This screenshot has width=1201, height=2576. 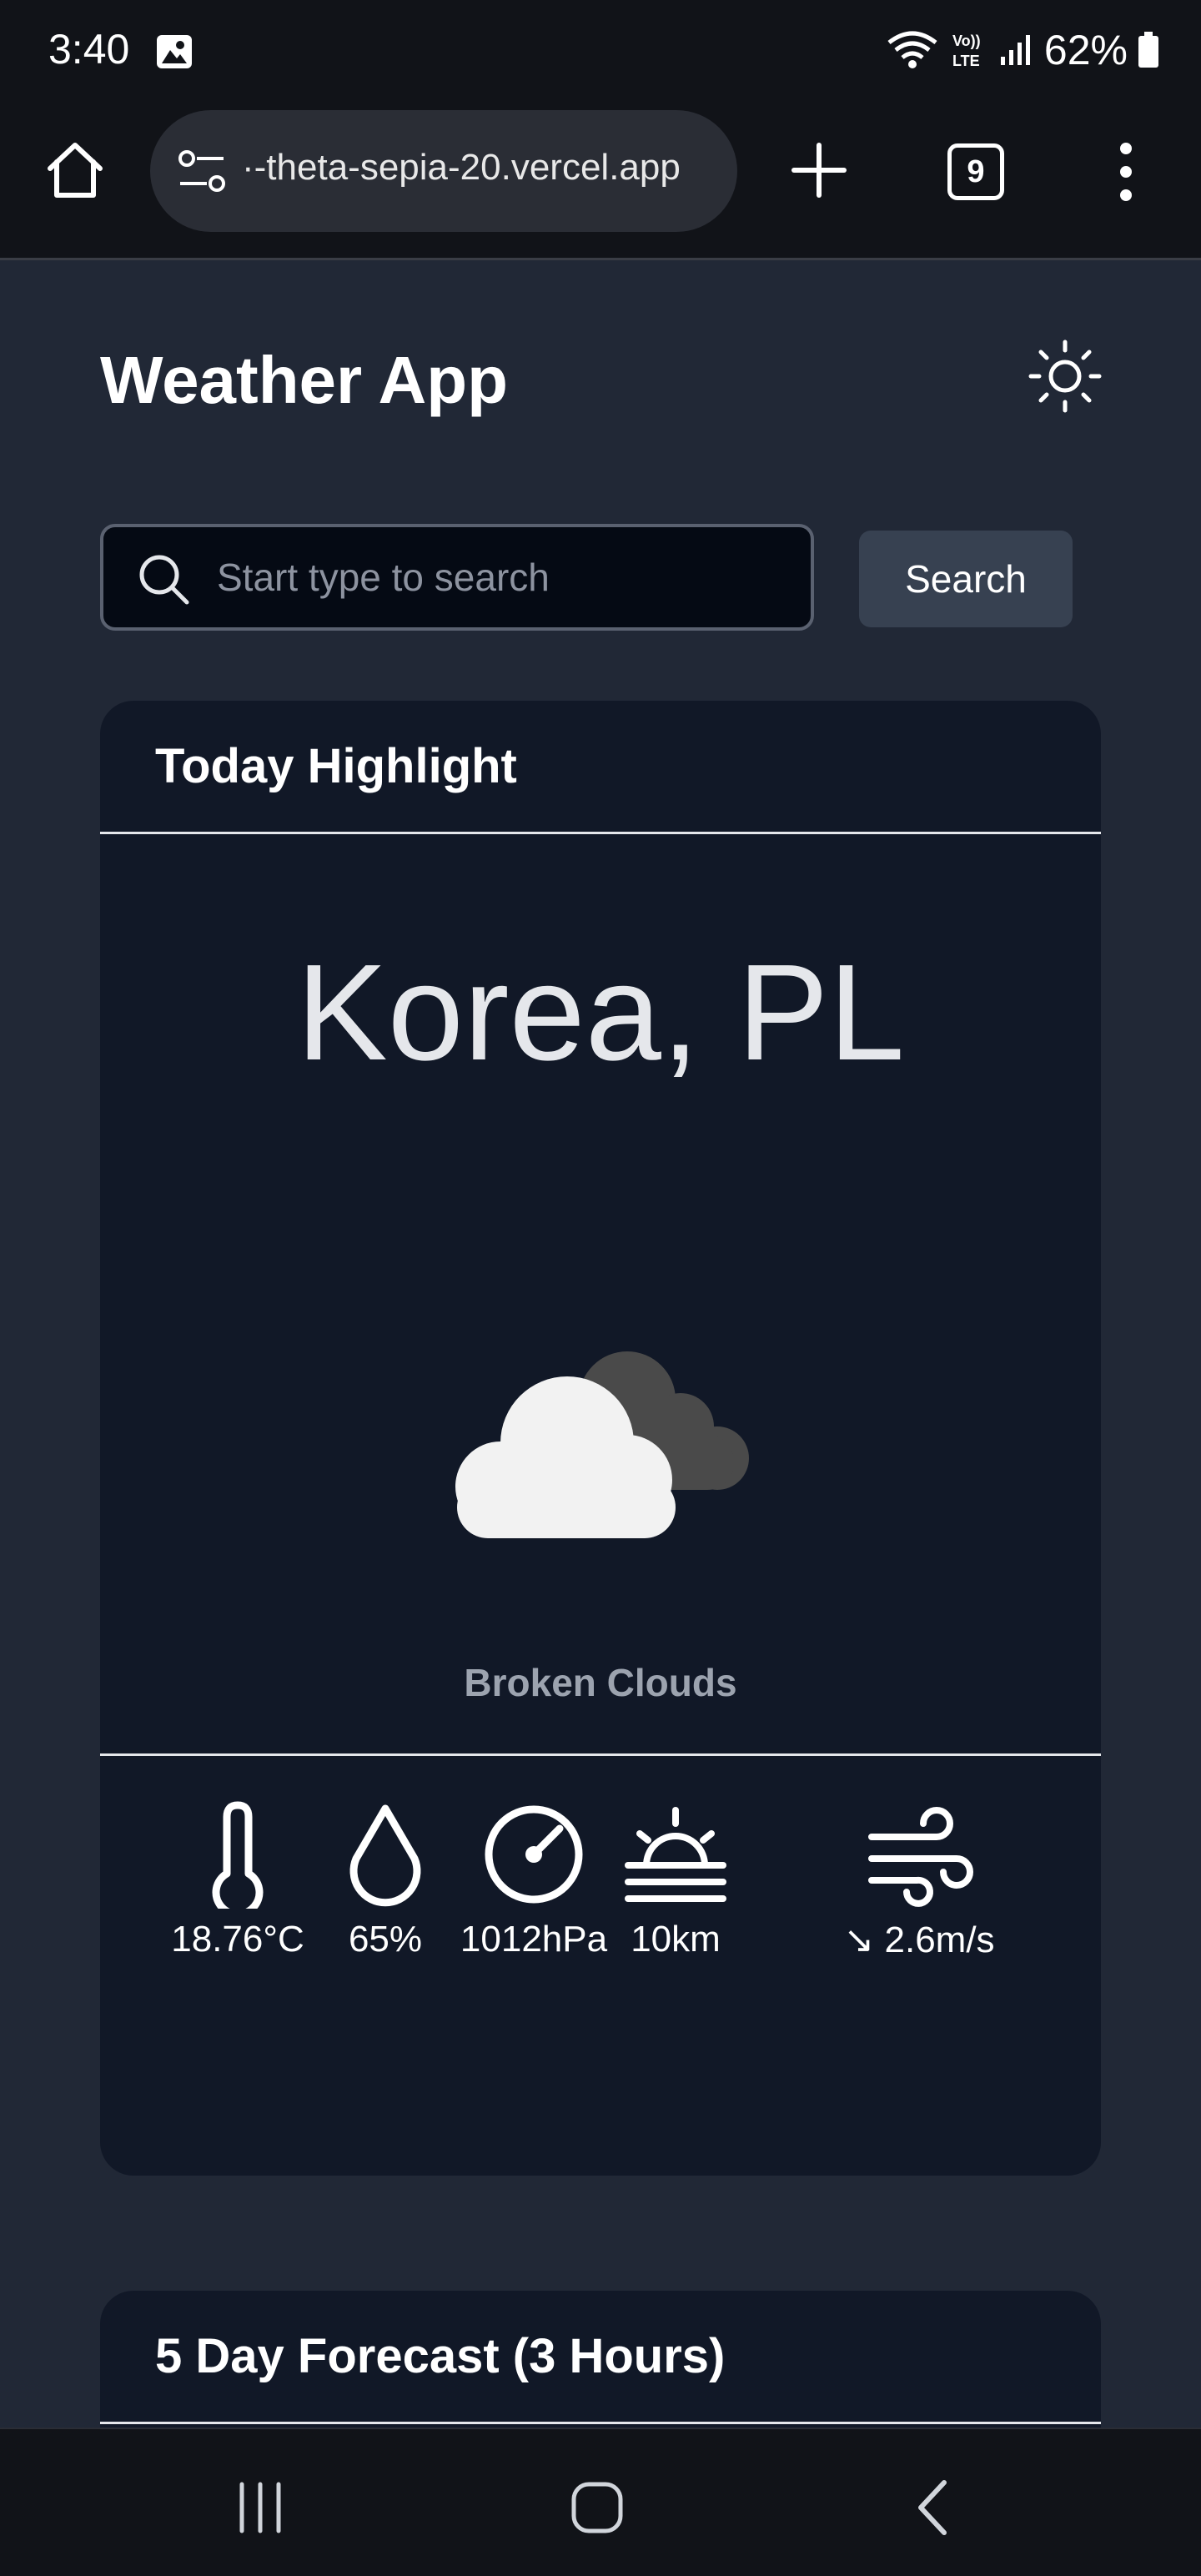 I want to click on more-menu-icon, so click(x=1126, y=171).